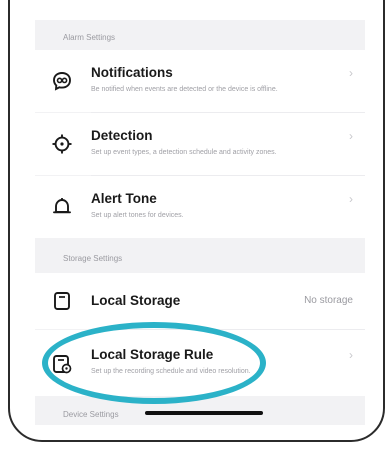  What do you see at coordinates (122, 135) in the screenshot?
I see `detection-title: Detection` at bounding box center [122, 135].